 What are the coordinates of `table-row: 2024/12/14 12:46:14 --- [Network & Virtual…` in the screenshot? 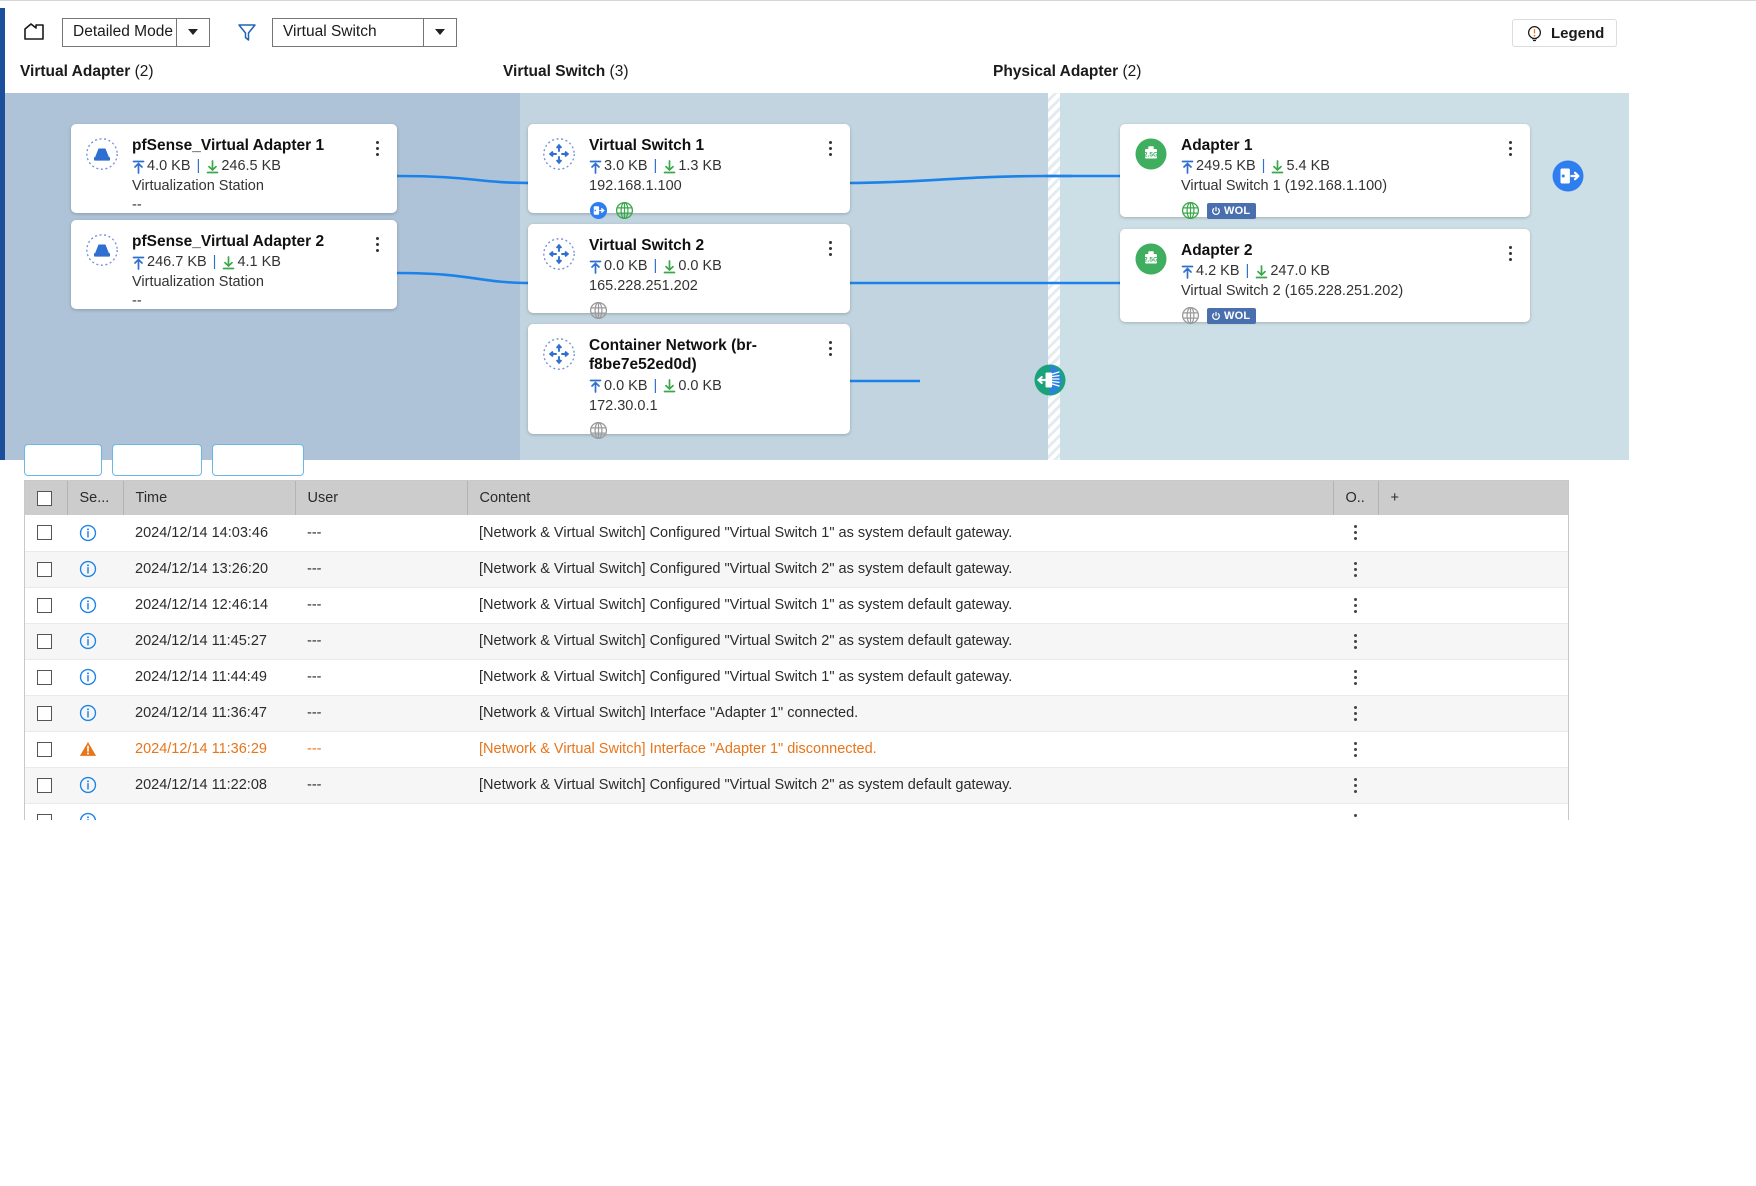 It's located at (796, 605).